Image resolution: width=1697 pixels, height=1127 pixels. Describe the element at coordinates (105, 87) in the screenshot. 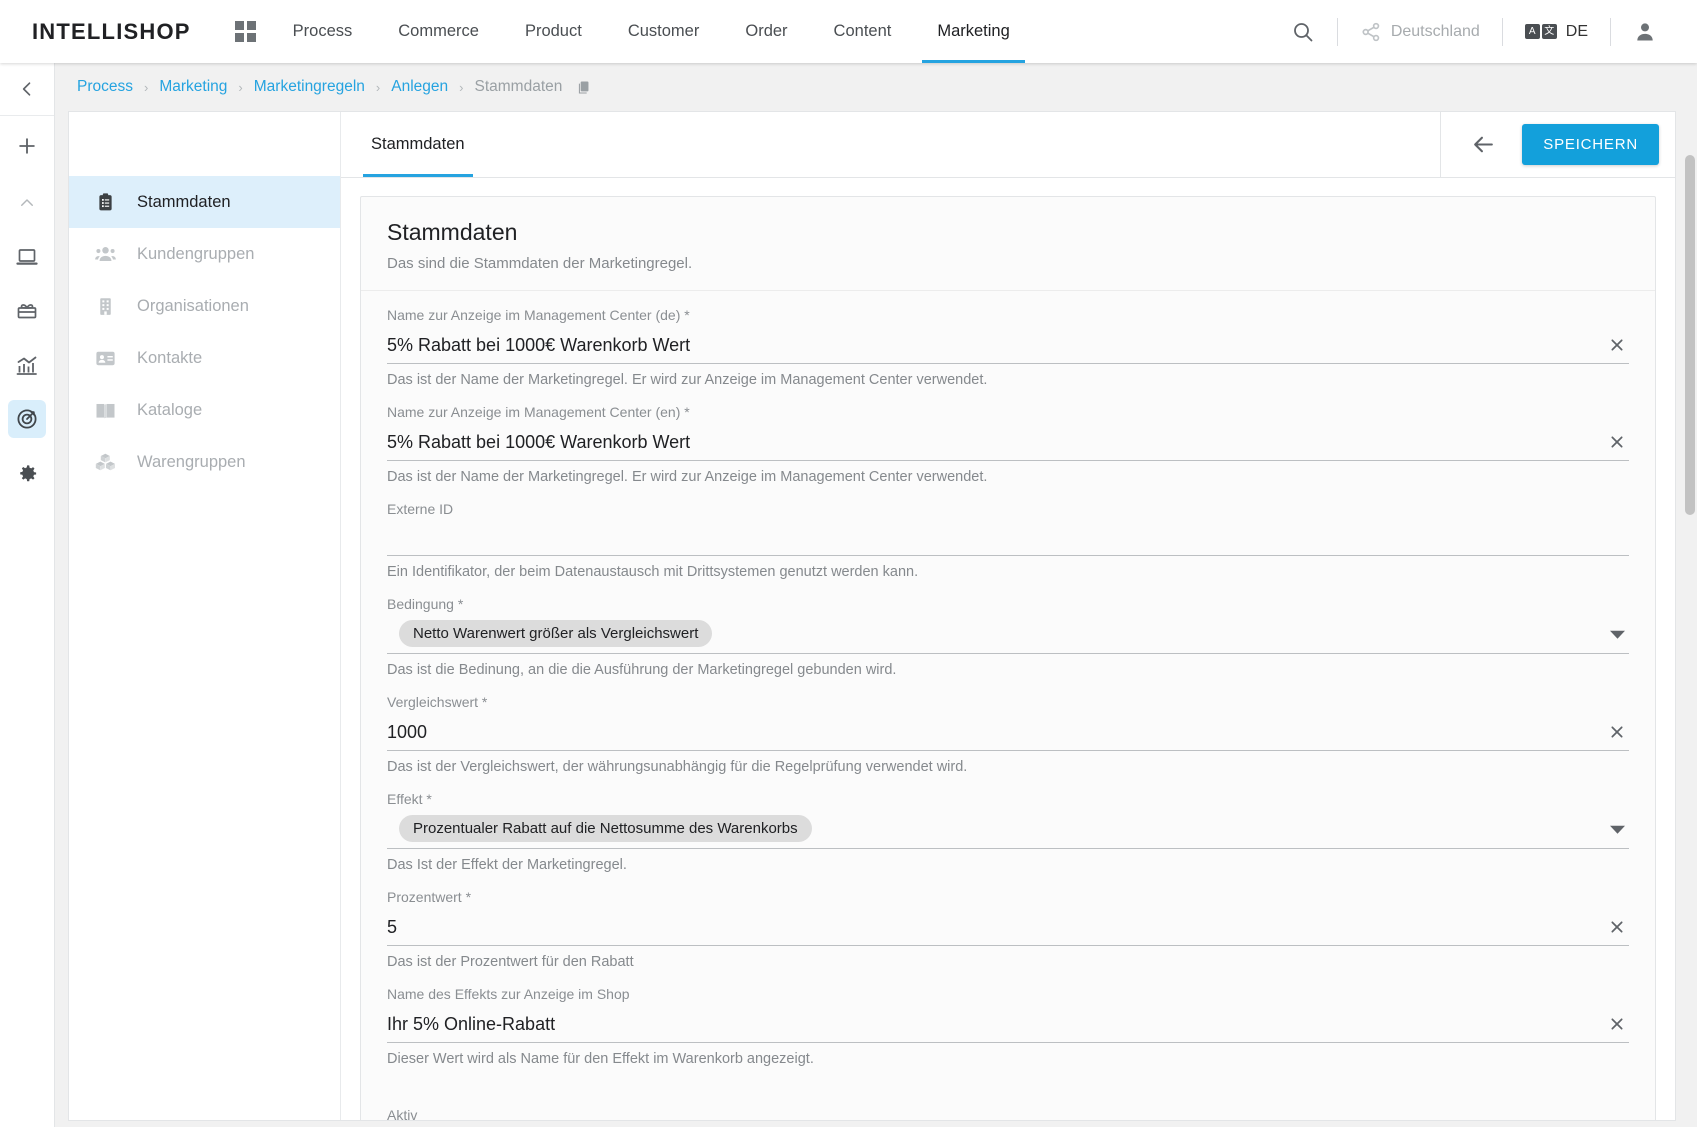

I see `breadcrumb-item-process: Process` at that location.